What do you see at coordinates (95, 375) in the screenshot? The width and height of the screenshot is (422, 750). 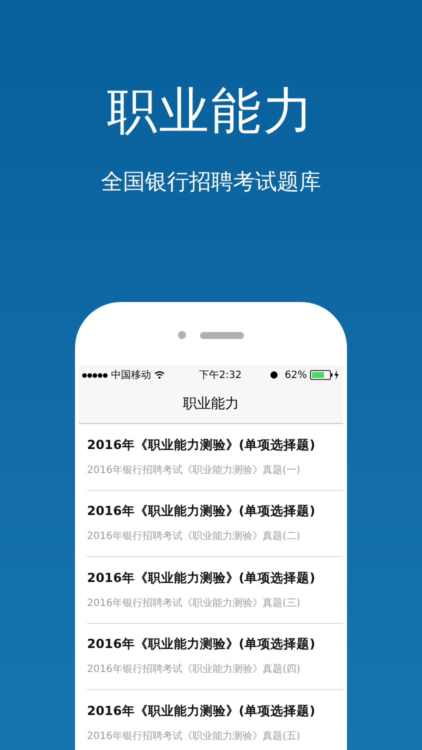 I see `signal-icon` at bounding box center [95, 375].